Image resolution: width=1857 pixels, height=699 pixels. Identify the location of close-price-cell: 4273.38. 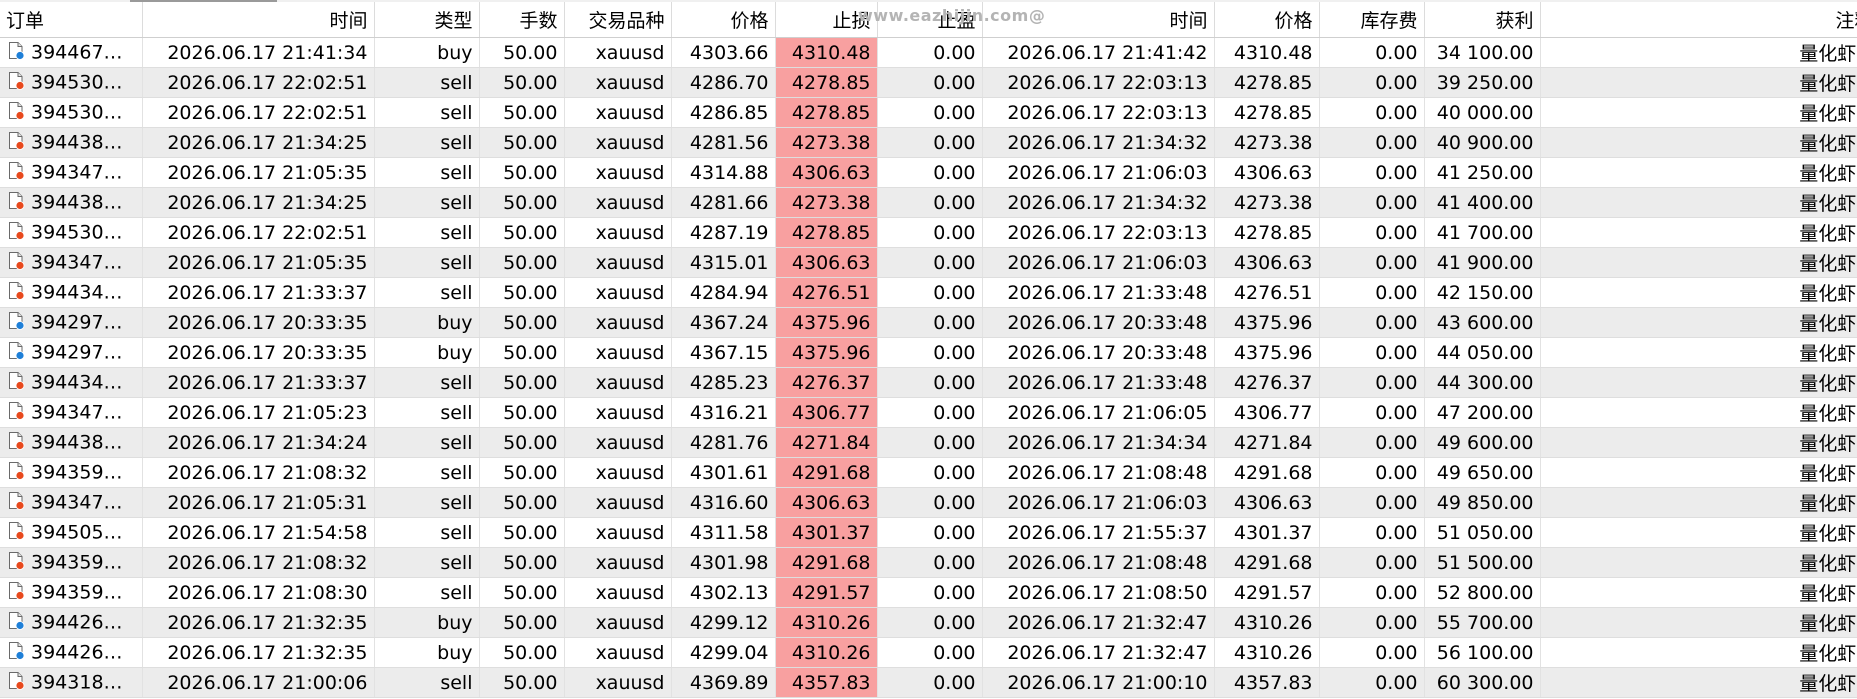
(1267, 142).